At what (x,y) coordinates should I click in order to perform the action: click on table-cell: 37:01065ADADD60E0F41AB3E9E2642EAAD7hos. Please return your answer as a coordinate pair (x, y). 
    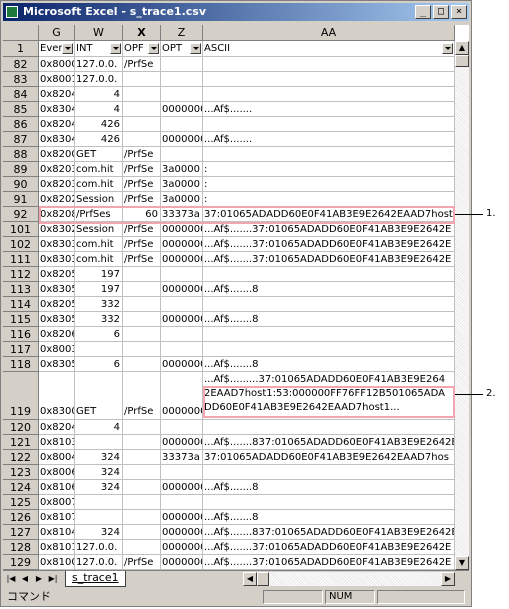
    Looking at the image, I should click on (329, 457).